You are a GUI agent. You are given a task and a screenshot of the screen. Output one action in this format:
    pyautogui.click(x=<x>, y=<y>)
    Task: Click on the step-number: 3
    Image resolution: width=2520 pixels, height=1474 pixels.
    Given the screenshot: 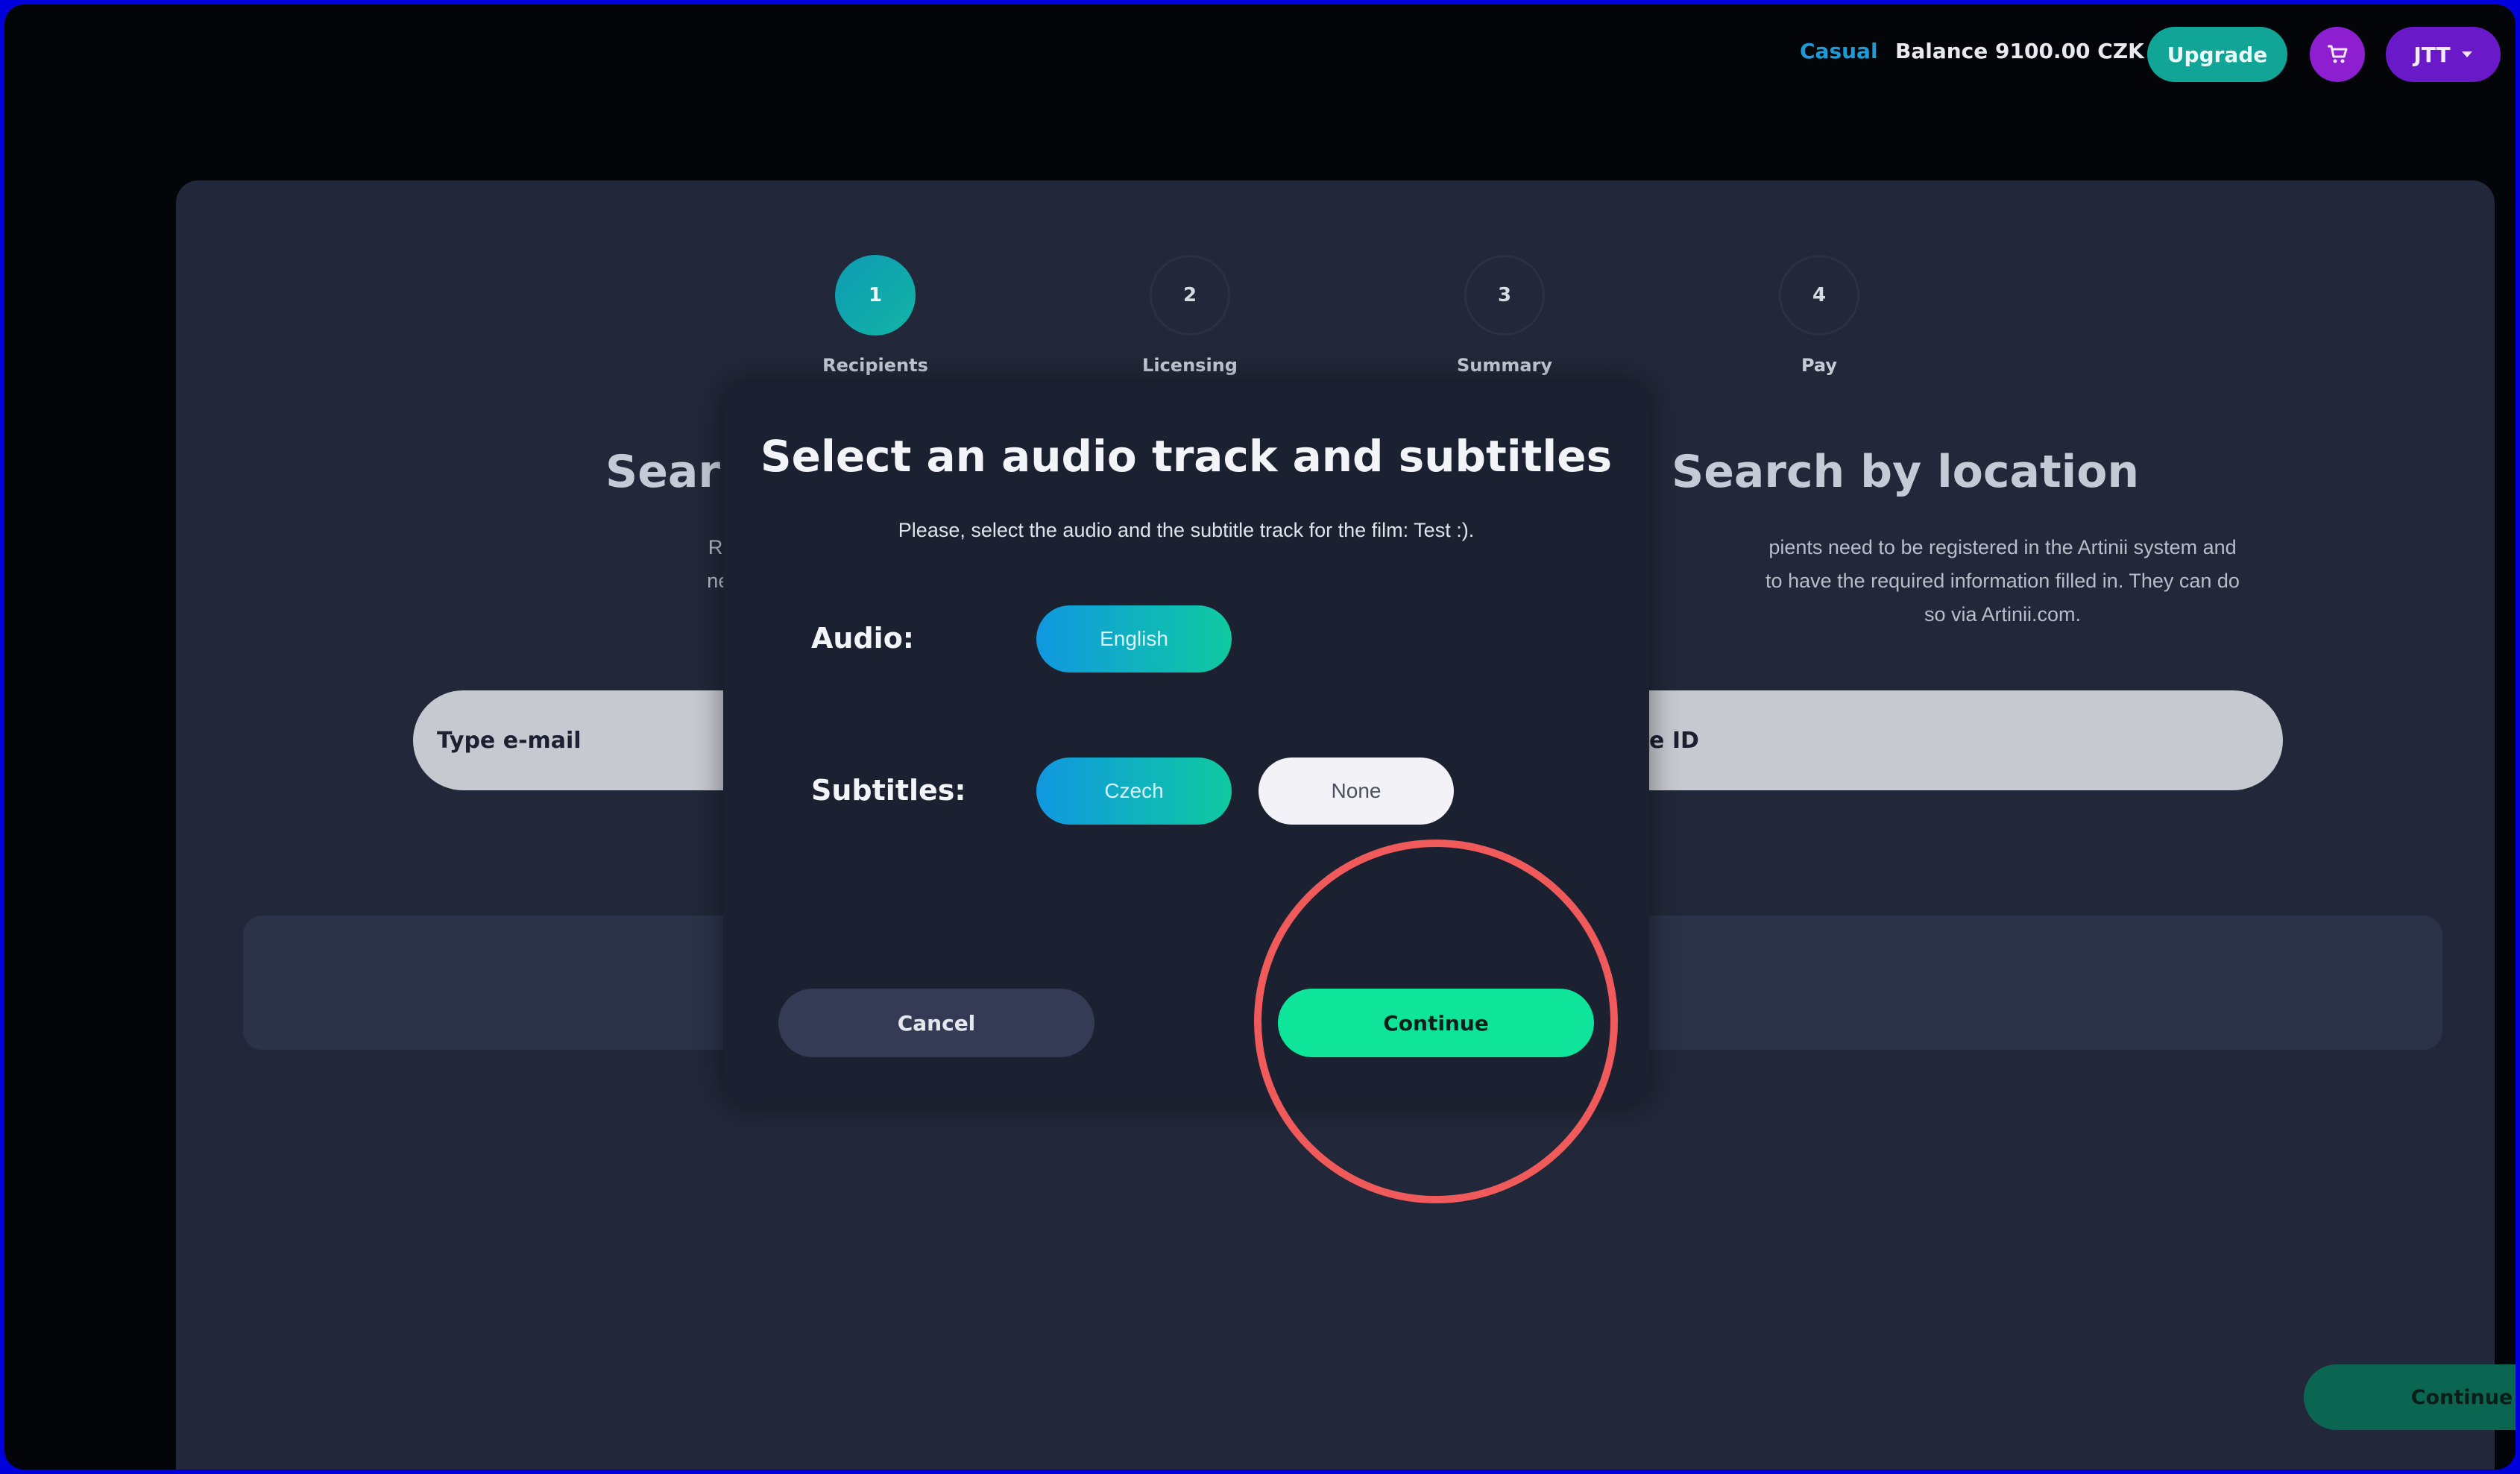 What is the action you would take?
    pyautogui.click(x=1504, y=295)
    